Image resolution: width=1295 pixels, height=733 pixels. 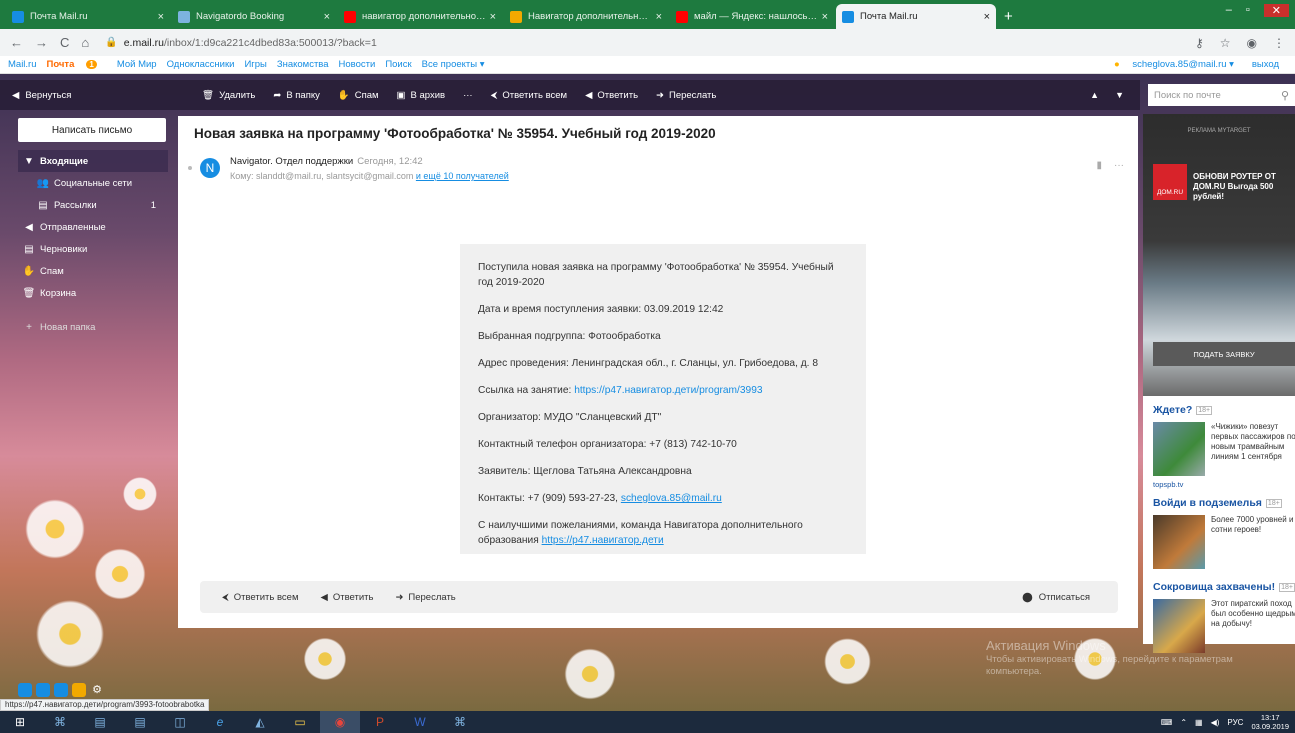 What do you see at coordinates (1119, 165) in the screenshot?
I see `message-more-icon: ···` at bounding box center [1119, 165].